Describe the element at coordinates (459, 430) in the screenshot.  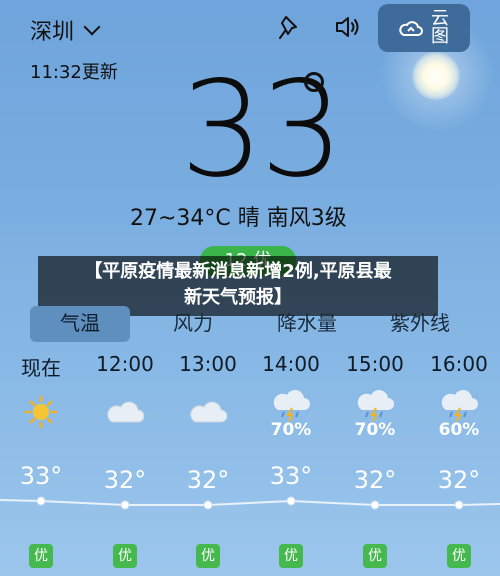
I see `precip-probability: 60%` at that location.